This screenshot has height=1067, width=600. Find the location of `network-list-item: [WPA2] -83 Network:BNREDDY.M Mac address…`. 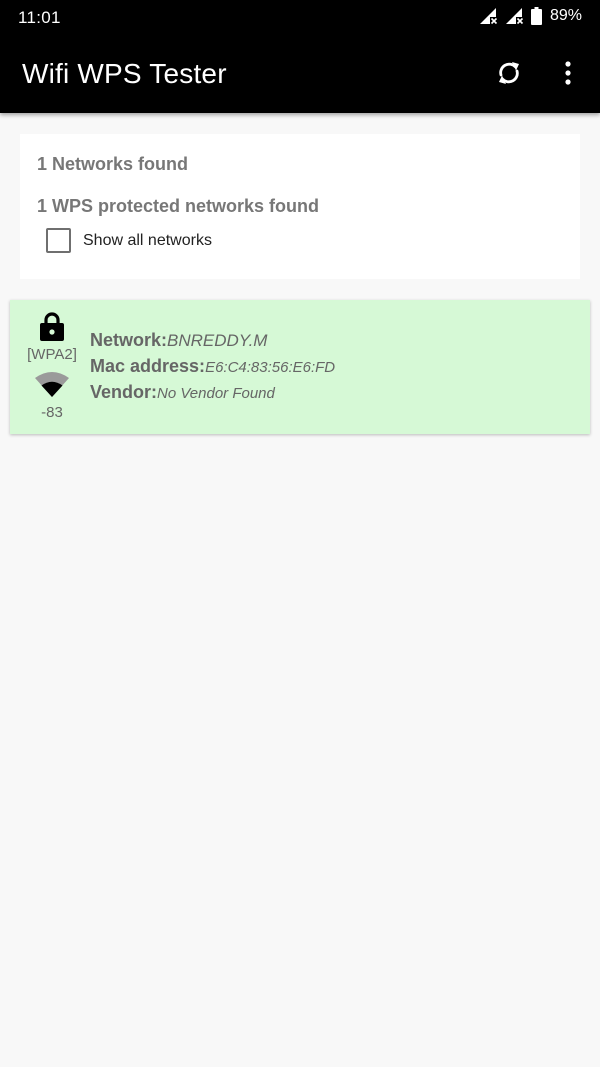

network-list-item: [WPA2] -83 Network:BNREDDY.M Mac address… is located at coordinates (300, 367).